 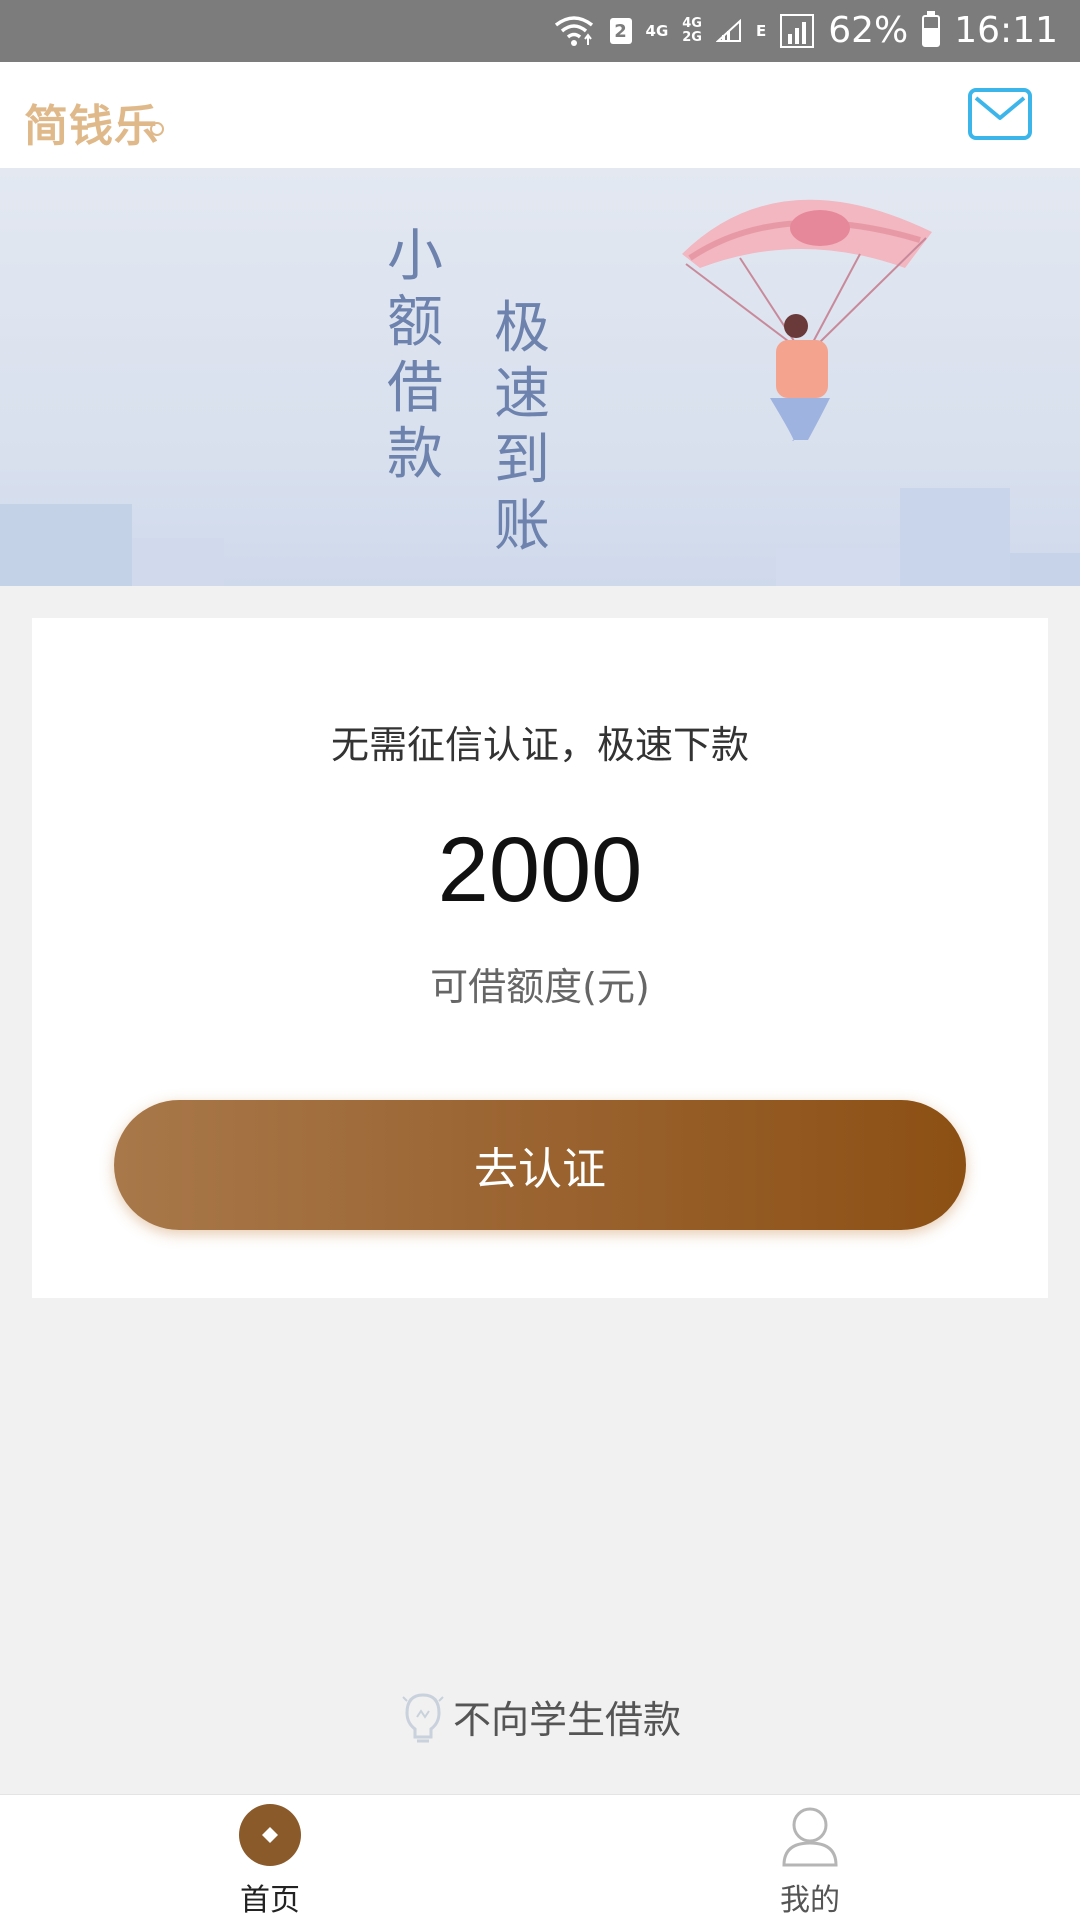 I want to click on banner-text-left: 小 额 借 款, so click(x=415, y=356).